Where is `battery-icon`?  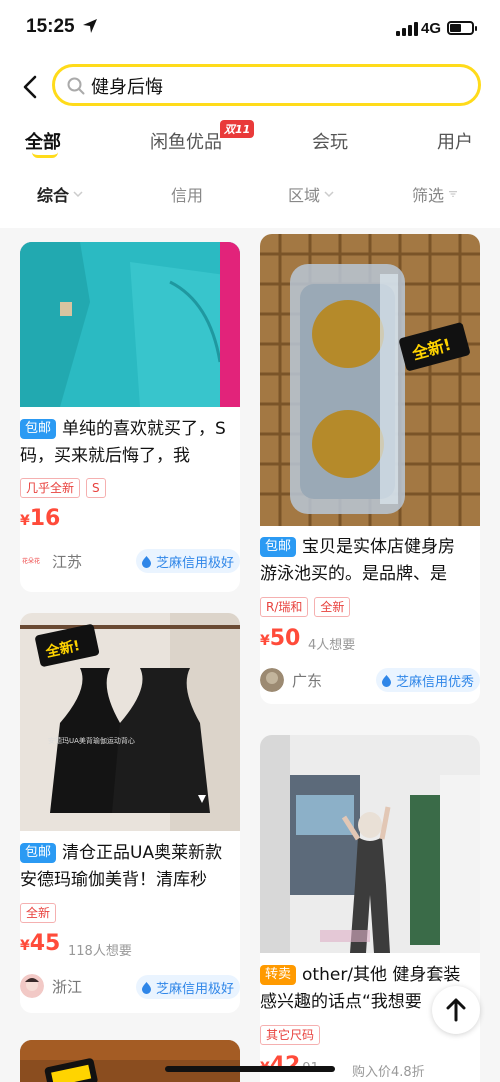 battery-icon is located at coordinates (462, 28).